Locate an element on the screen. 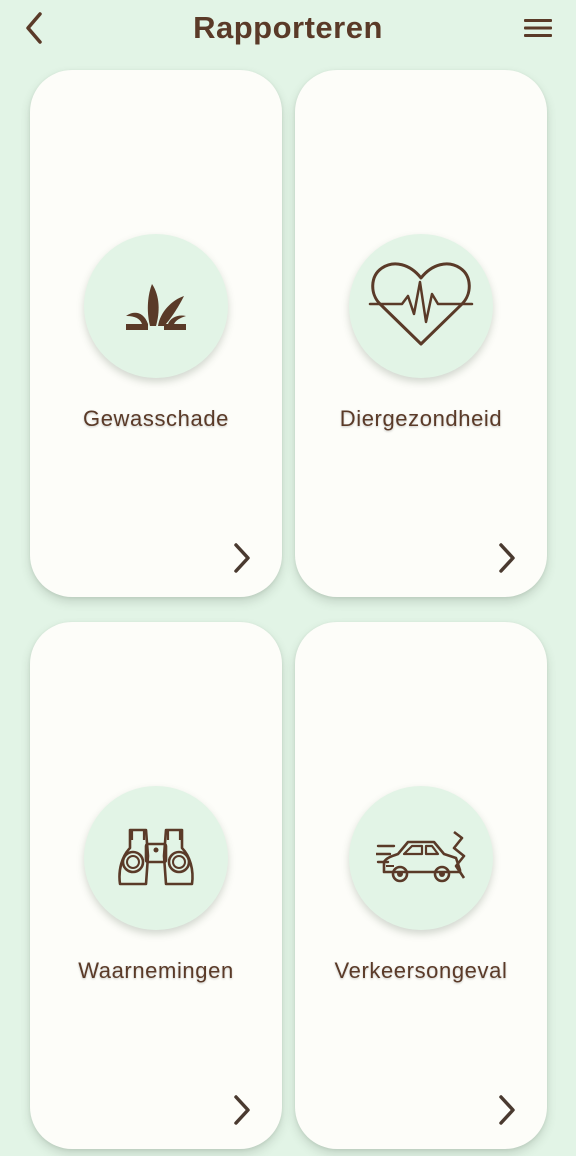 The height and width of the screenshot is (1156, 576). card-label: Verkeersongeval is located at coordinates (421, 970).